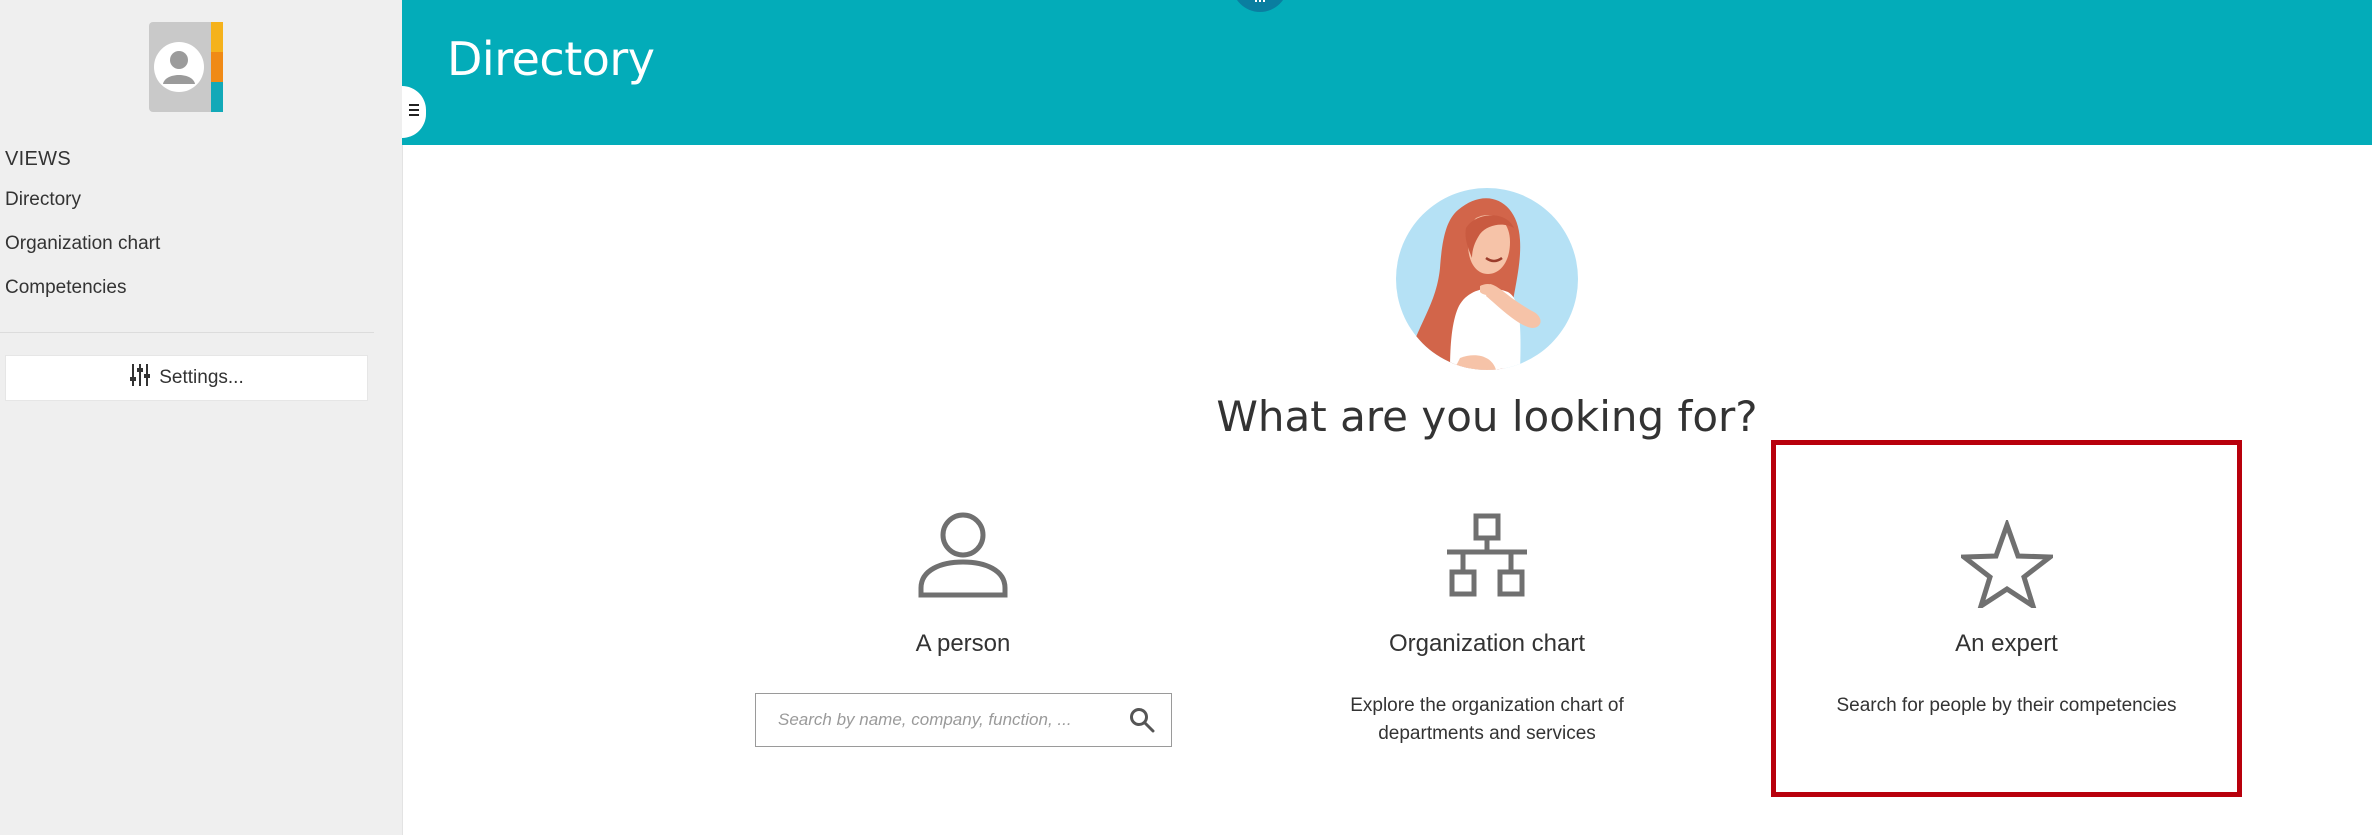 This screenshot has height=835, width=2372. I want to click on expert-card-title: An expert, so click(2006, 643).